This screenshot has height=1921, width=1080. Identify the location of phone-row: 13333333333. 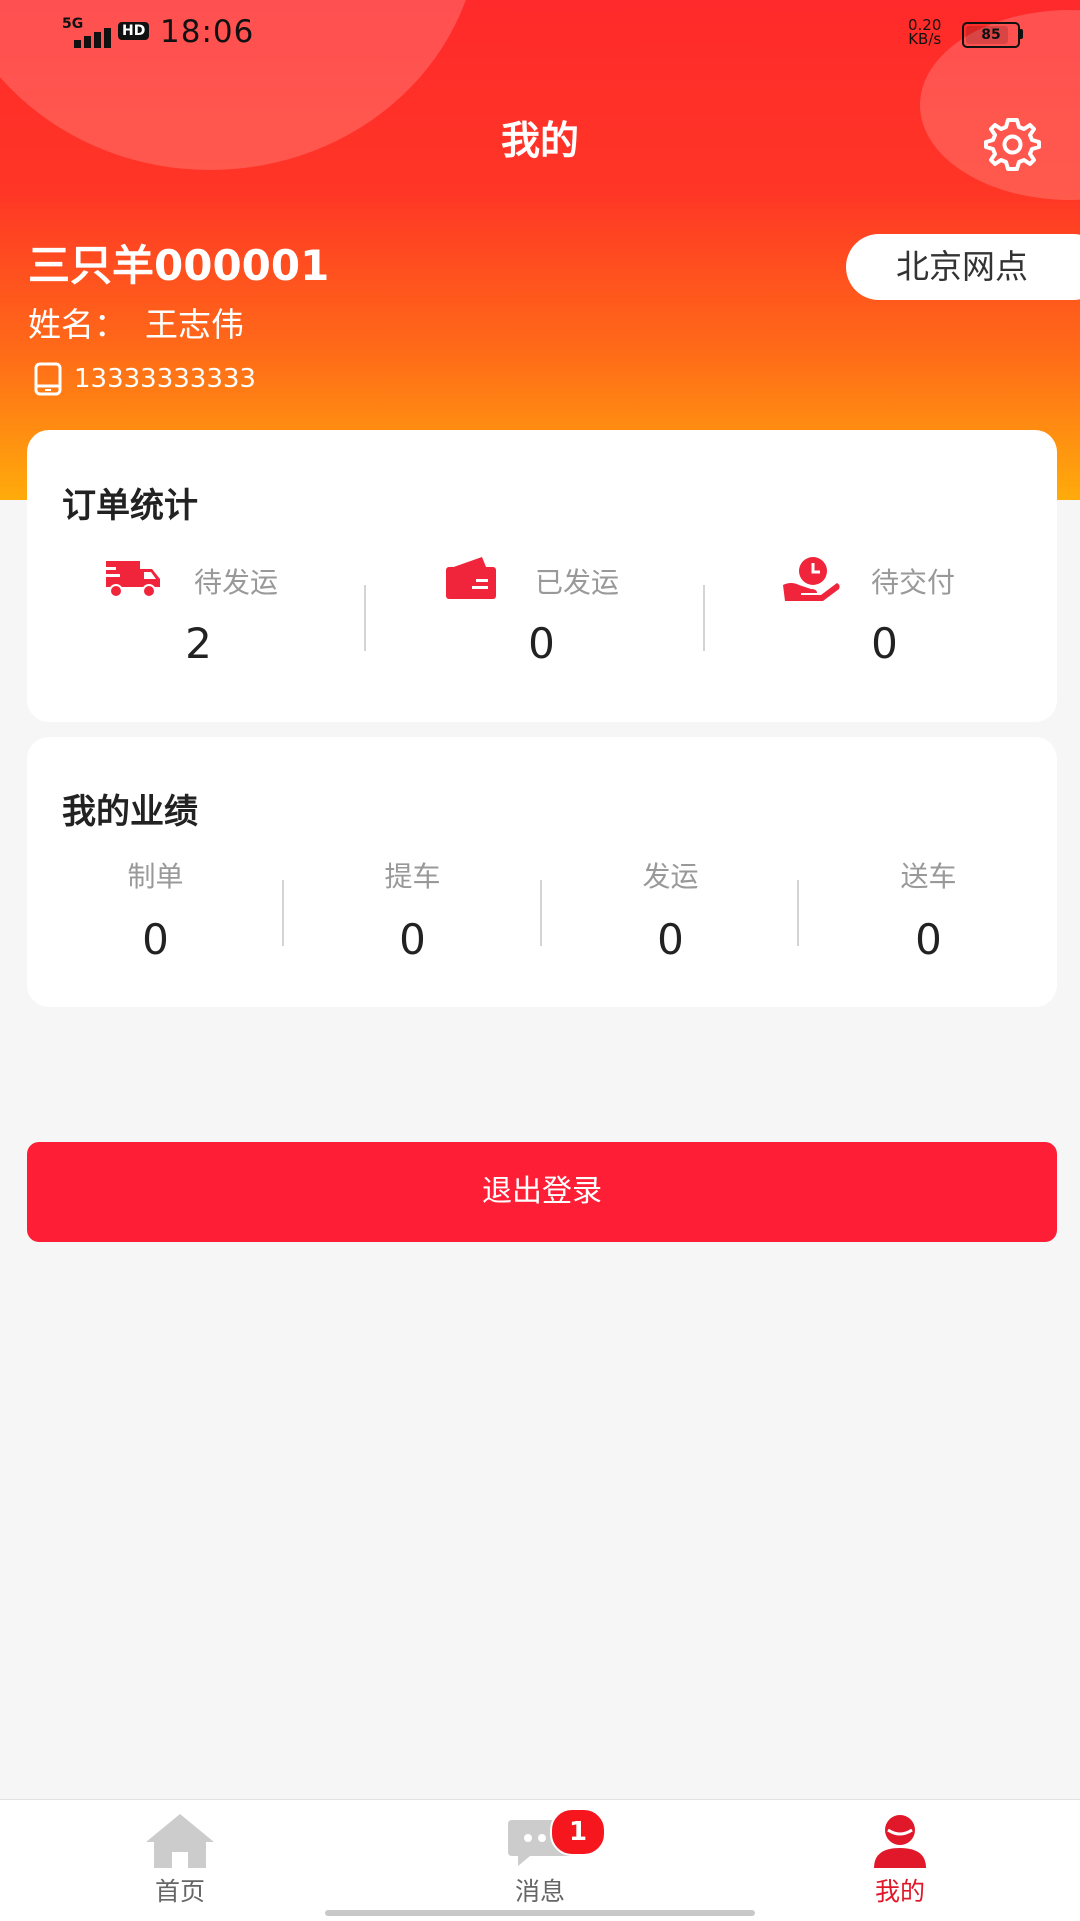
(145, 379).